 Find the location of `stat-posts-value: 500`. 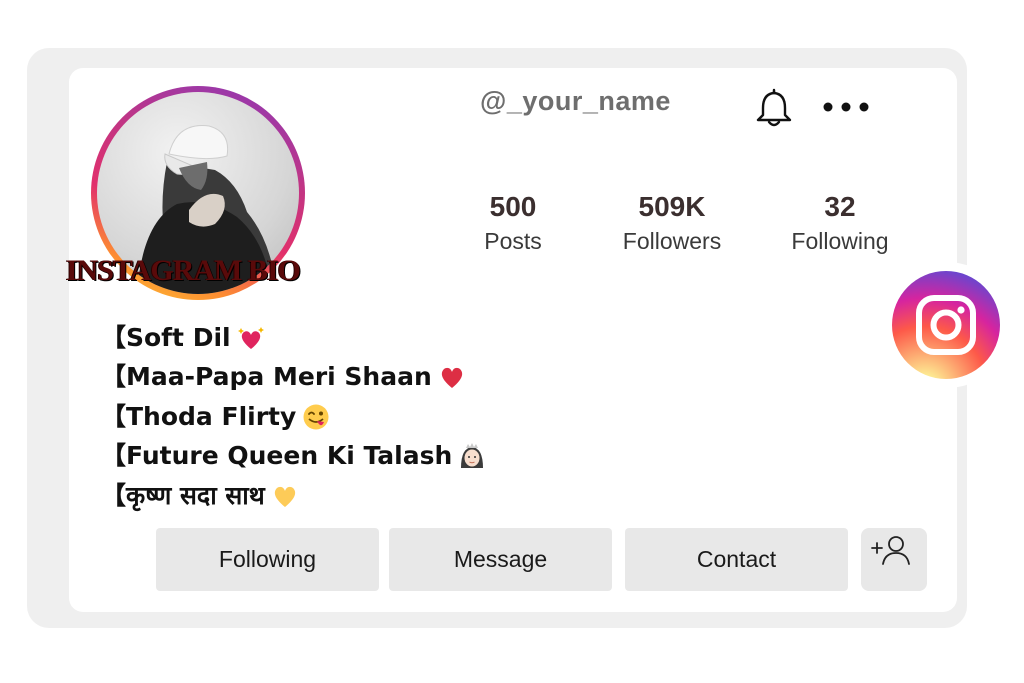

stat-posts-value: 500 is located at coordinates (513, 206).